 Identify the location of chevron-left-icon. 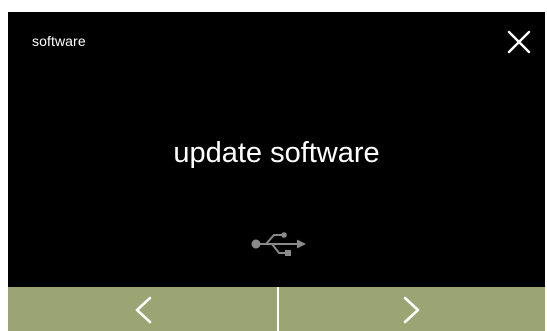
(143, 310).